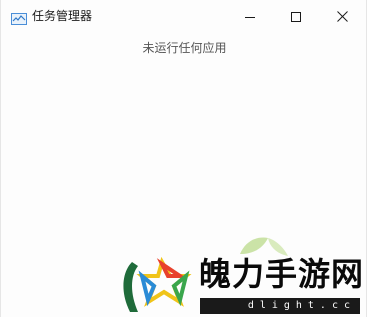 This screenshot has height=317, width=367. I want to click on minimize-icon, so click(250, 16).